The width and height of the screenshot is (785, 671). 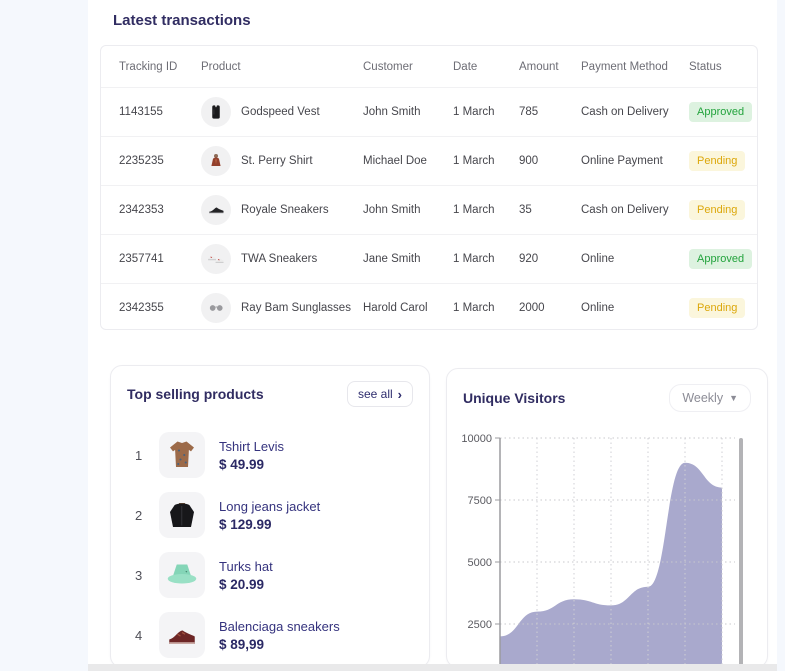 What do you see at coordinates (182, 20) in the screenshot?
I see `page-title: Latest transactions` at bounding box center [182, 20].